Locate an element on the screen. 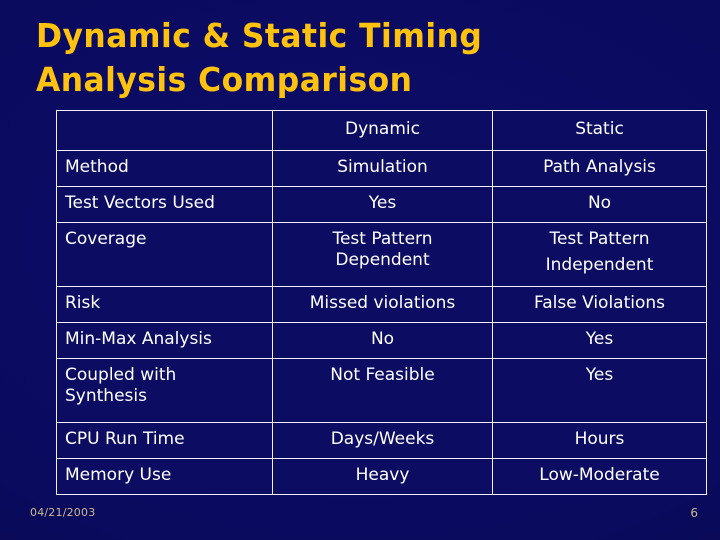  row-dynamic-min-max-analysis: No is located at coordinates (382, 340).